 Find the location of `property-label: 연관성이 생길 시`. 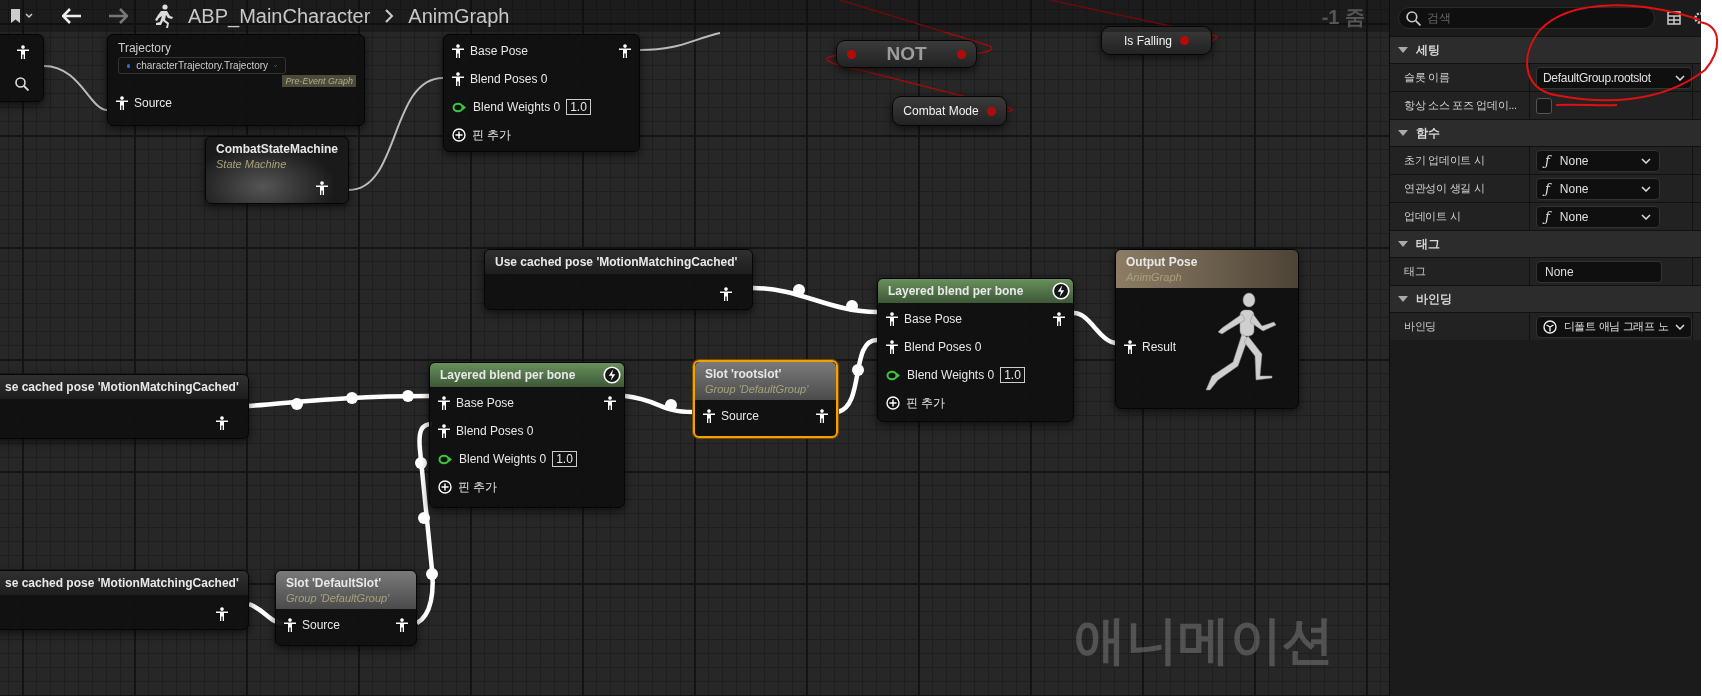

property-label: 연관성이 생길 시 is located at coordinates (1444, 188).